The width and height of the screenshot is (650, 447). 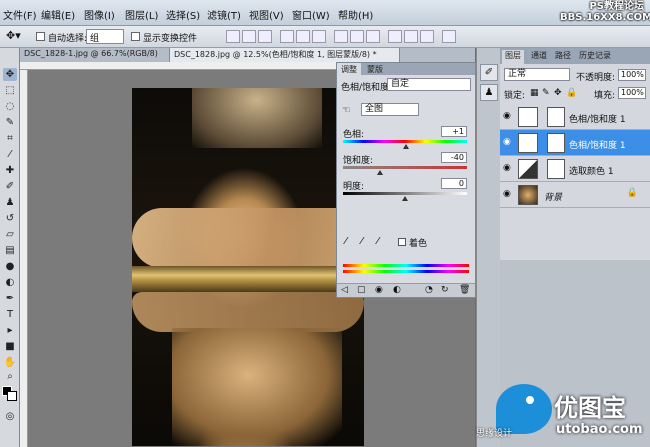 I want to click on preset-dropdown: 自定, so click(x=429, y=84).